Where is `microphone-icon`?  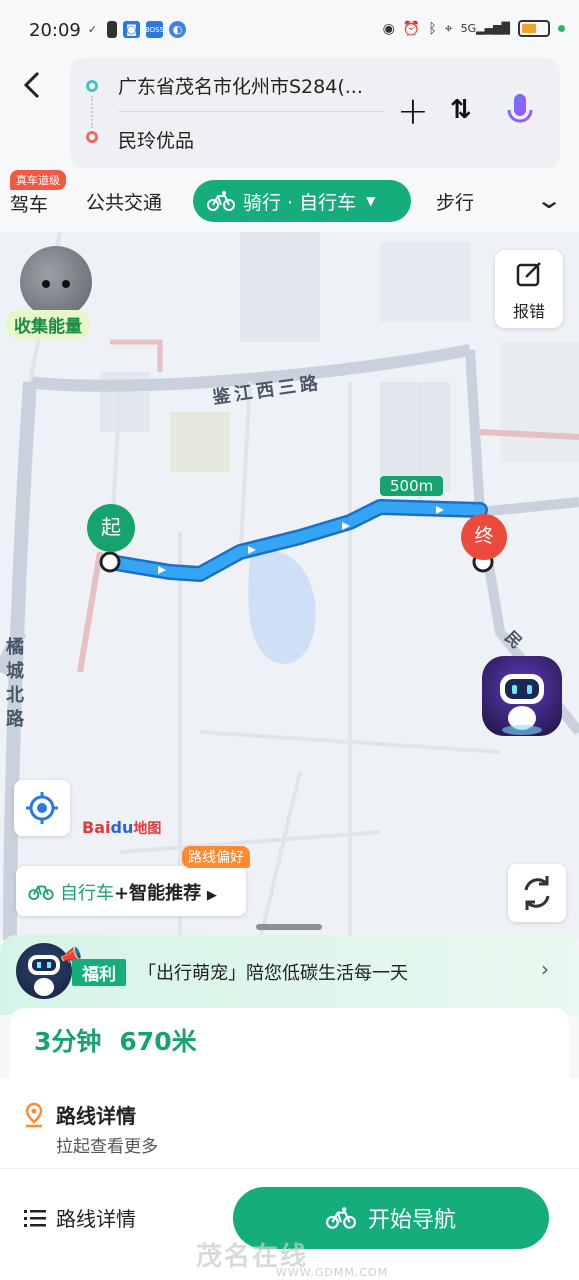
microphone-icon is located at coordinates (520, 111).